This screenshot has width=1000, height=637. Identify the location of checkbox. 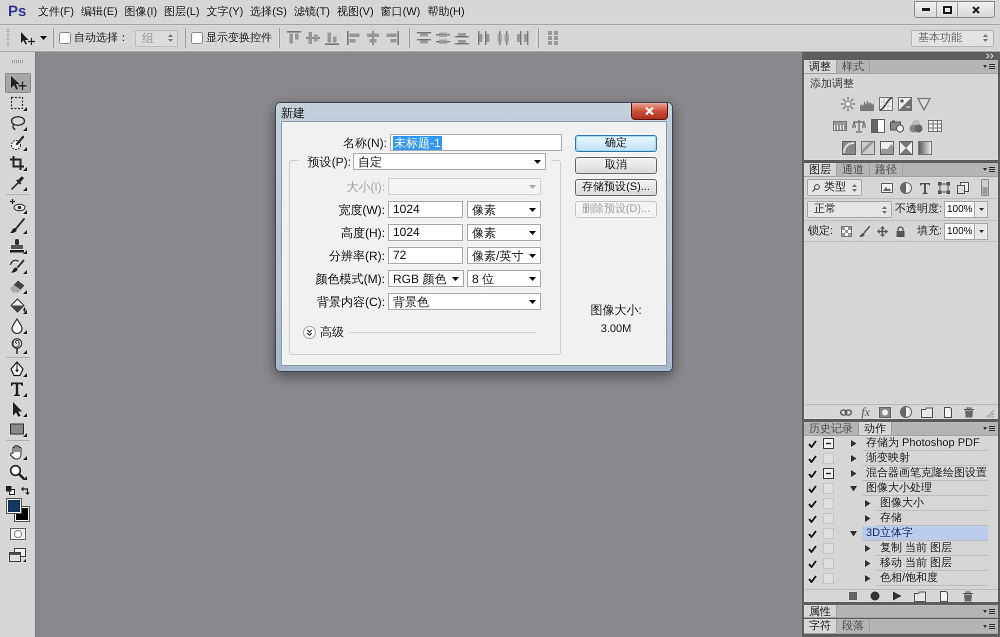
(65, 38).